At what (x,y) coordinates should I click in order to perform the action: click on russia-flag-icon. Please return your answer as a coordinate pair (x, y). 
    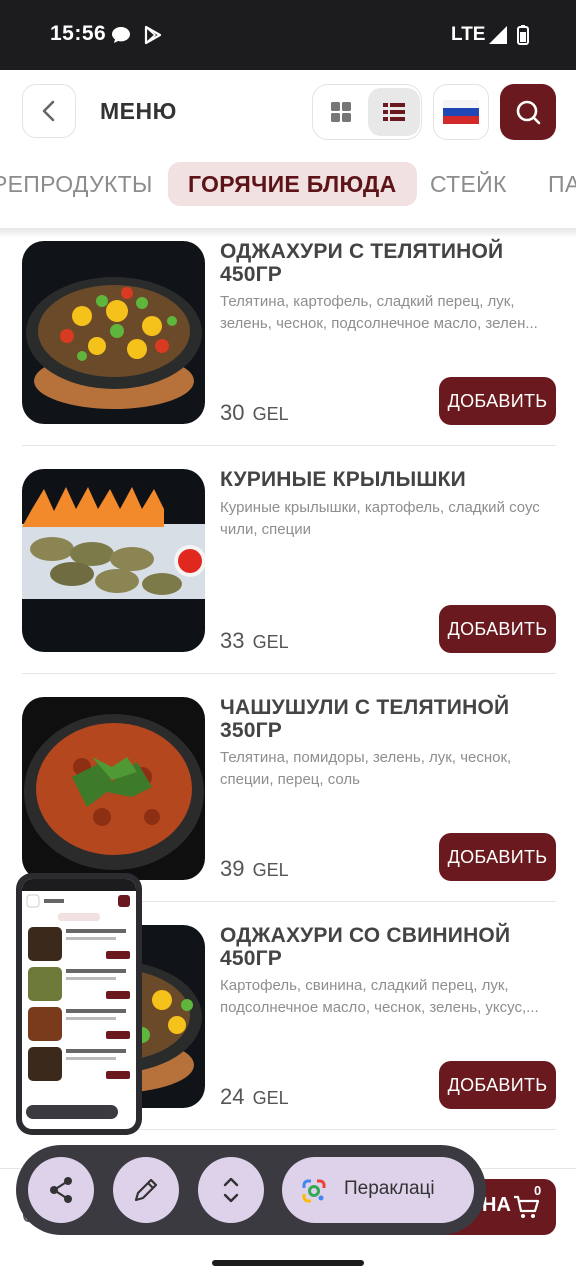
    Looking at the image, I should click on (461, 112).